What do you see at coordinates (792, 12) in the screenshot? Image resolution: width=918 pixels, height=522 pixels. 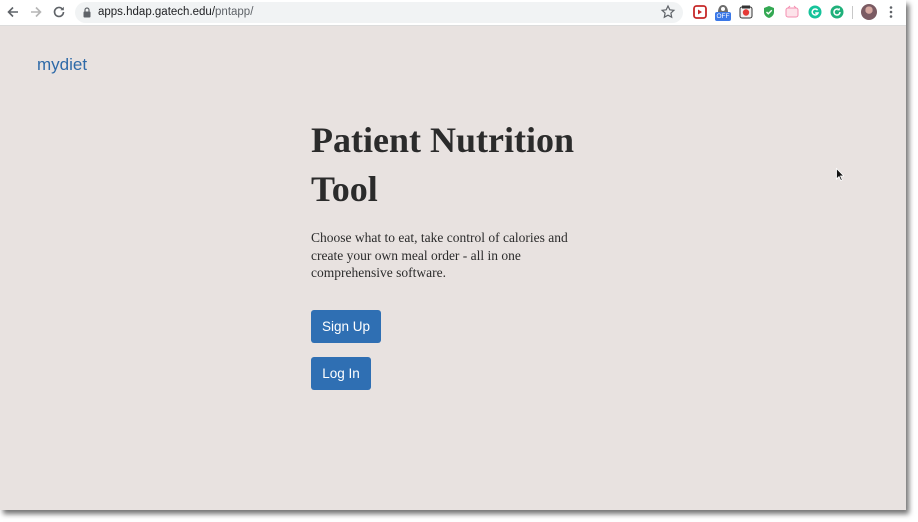 I see `pink-extension-icon` at bounding box center [792, 12].